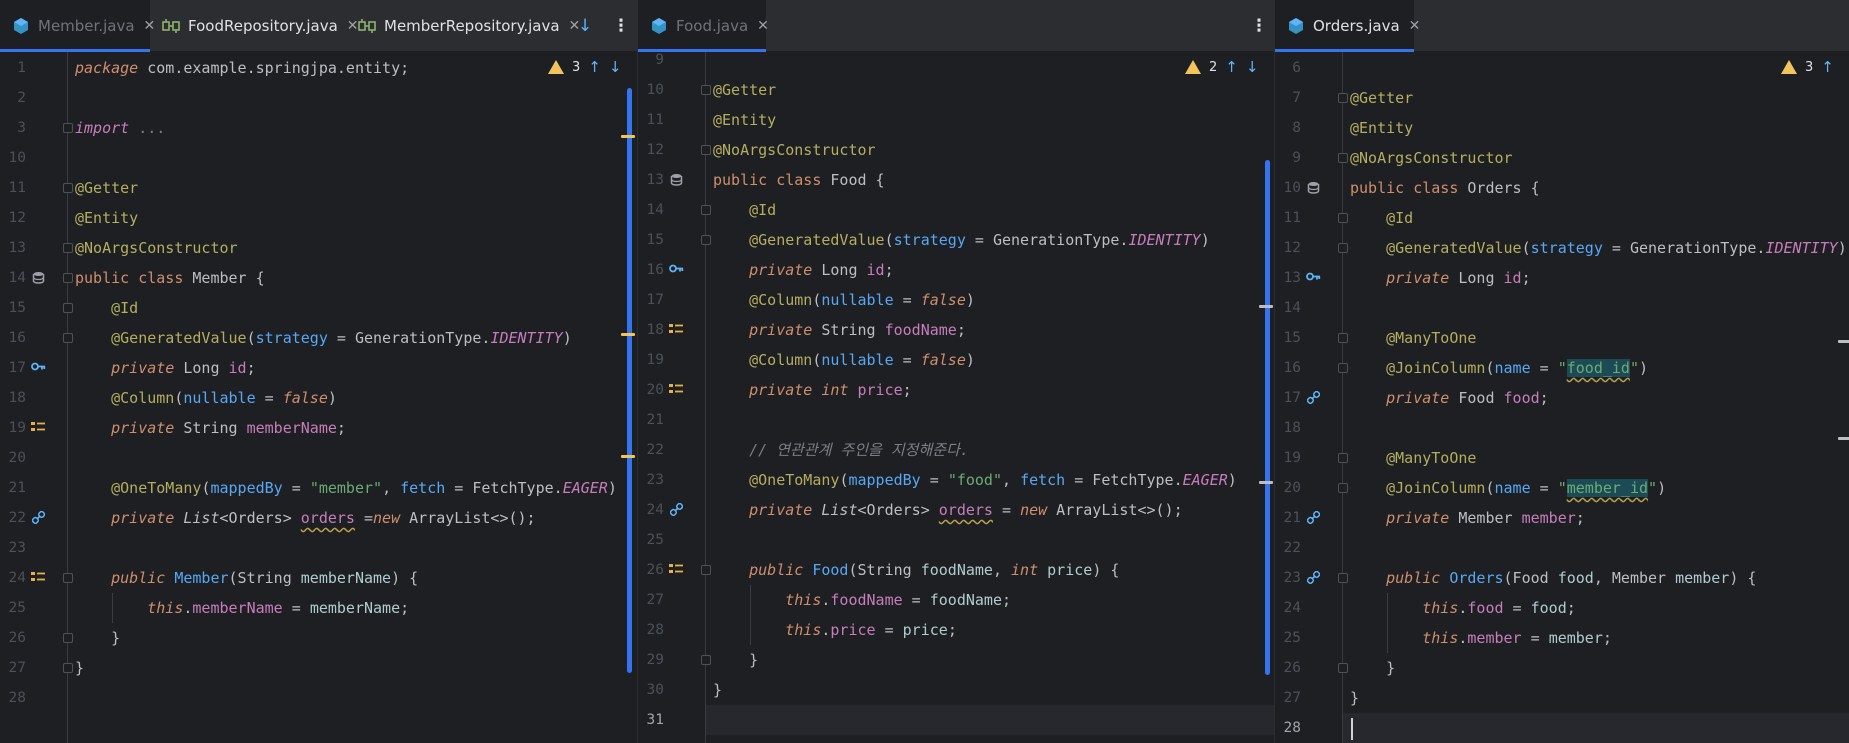 This screenshot has height=743, width=1849. Describe the element at coordinates (799, 180) in the screenshot. I see `code-line: public class Food {` at that location.